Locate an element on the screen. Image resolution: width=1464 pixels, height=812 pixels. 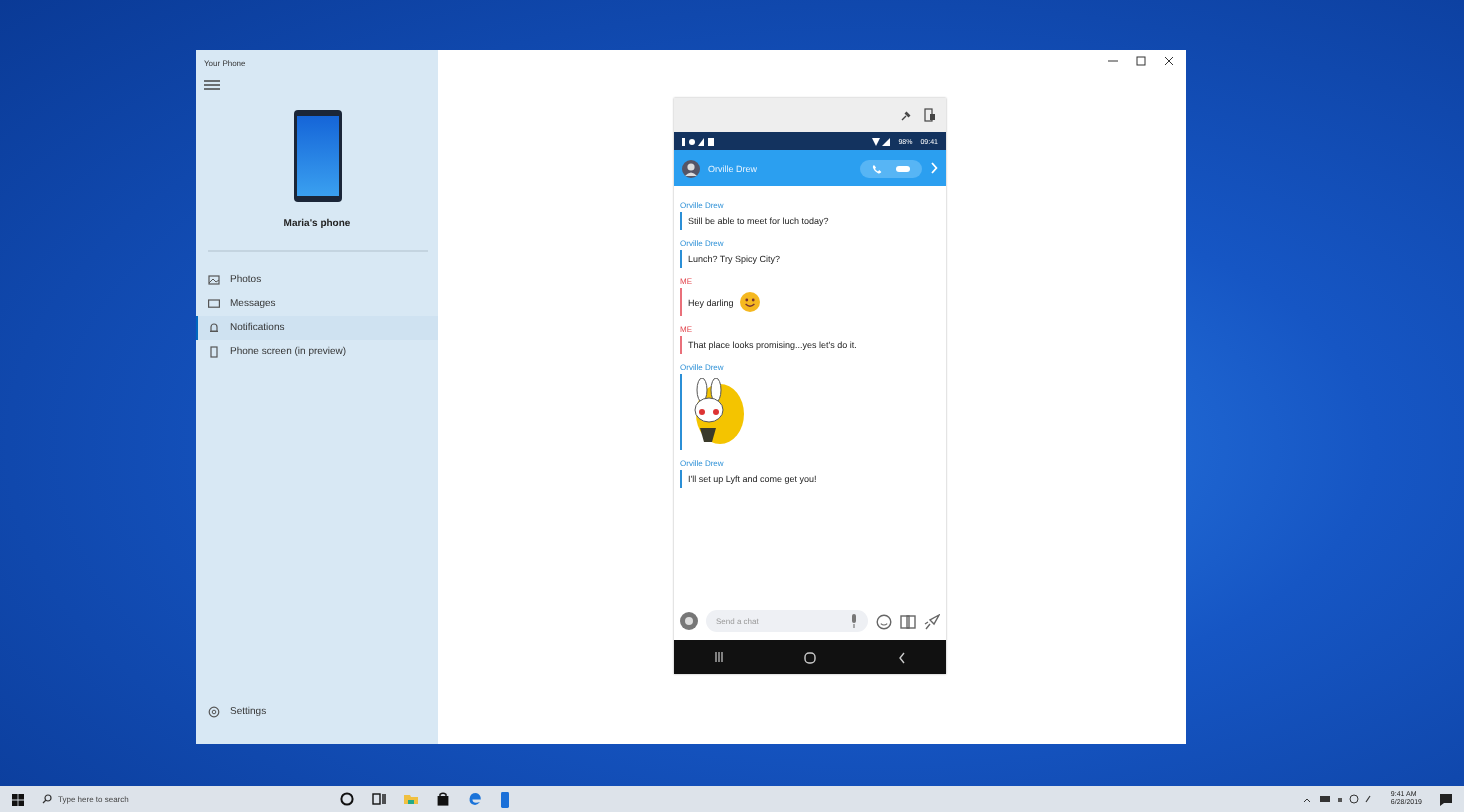
smiley-icon is located at coordinates (884, 621).